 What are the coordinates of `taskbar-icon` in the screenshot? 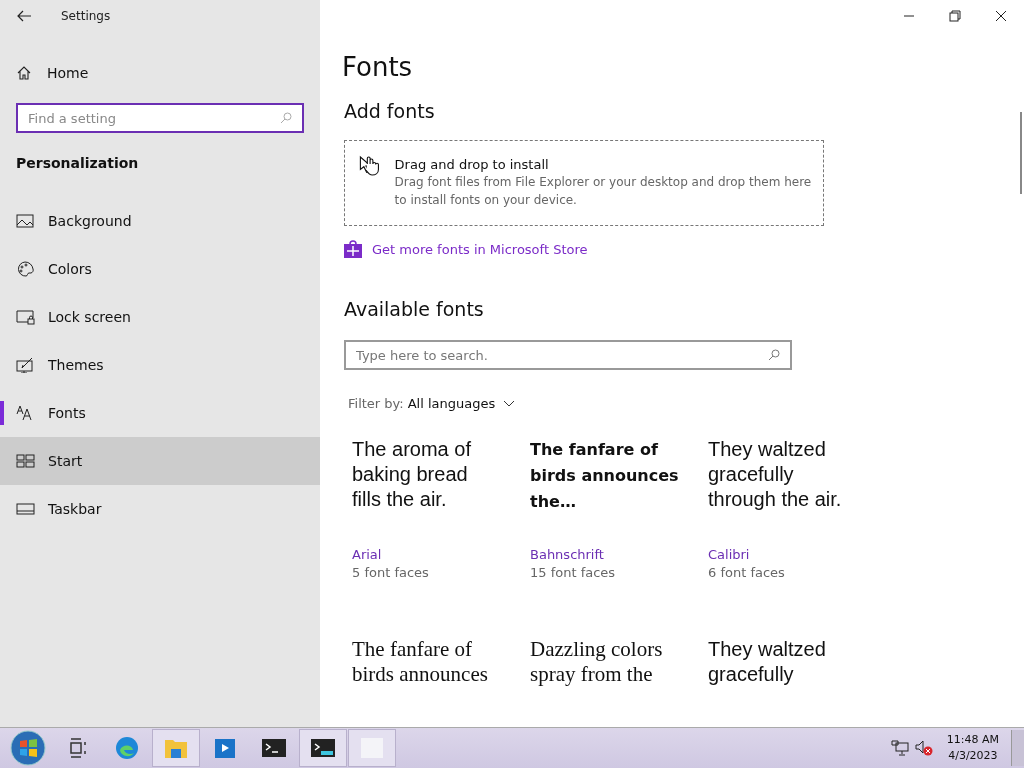 It's located at (26, 509).